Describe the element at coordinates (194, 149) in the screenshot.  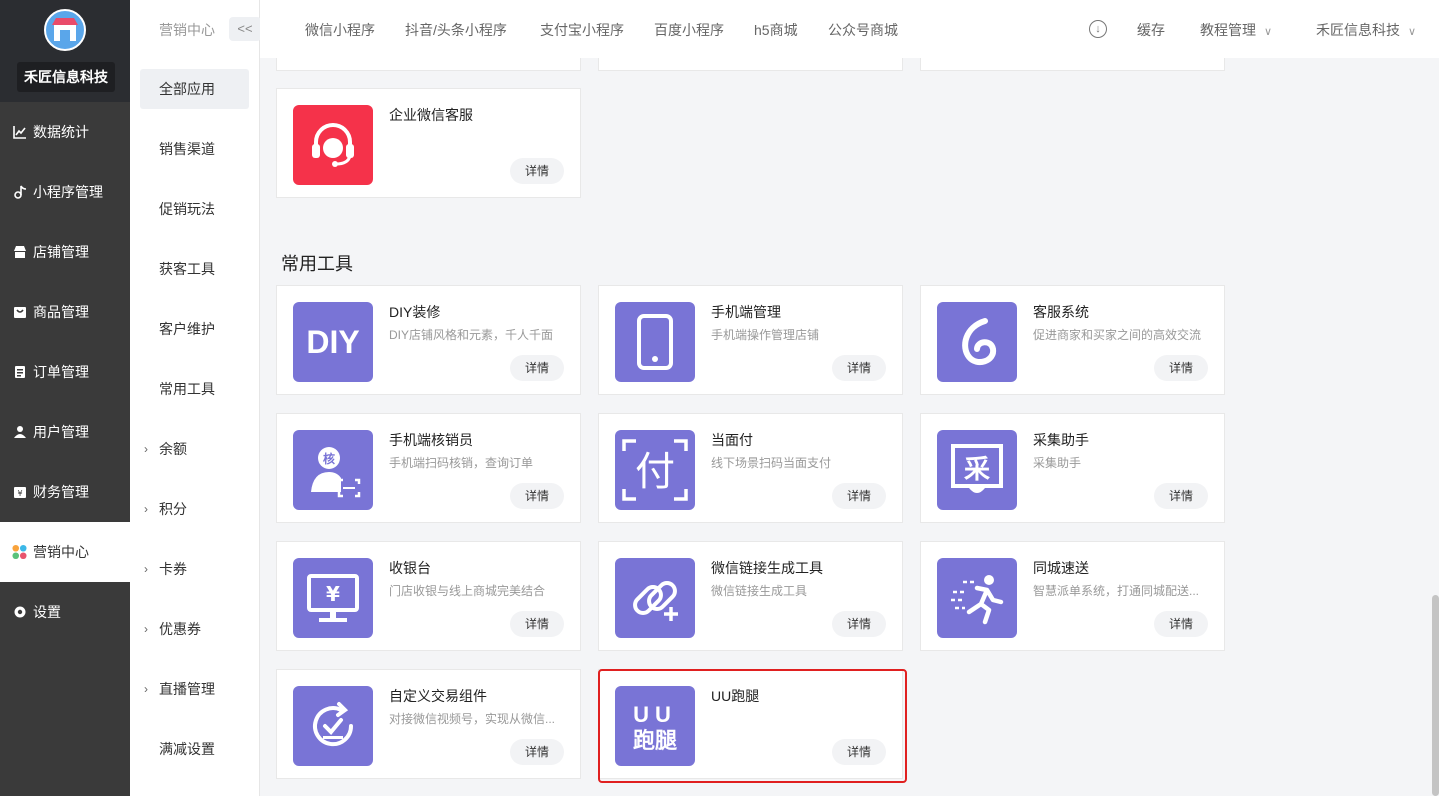
I see `subnav-item-sales-channels: 销售渠道` at that location.